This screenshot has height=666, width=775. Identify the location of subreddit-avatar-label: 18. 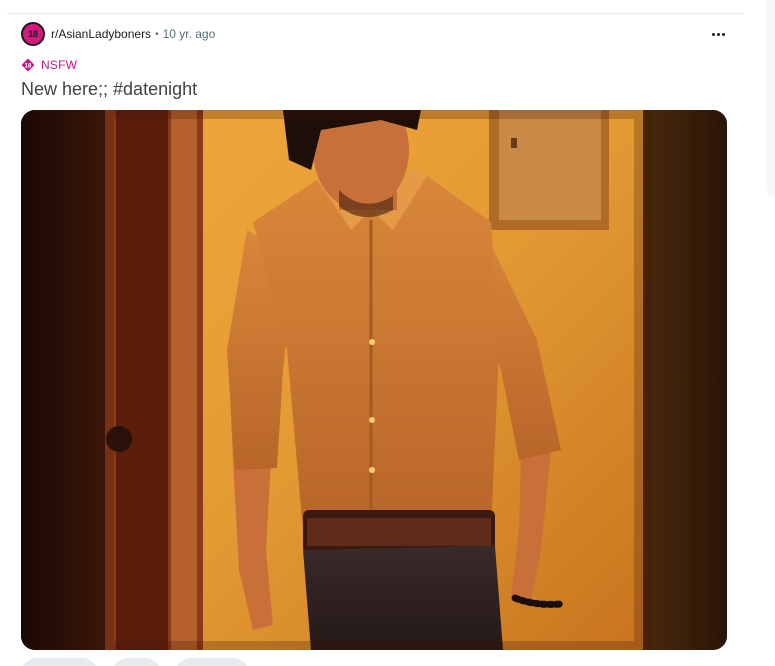
(33, 34).